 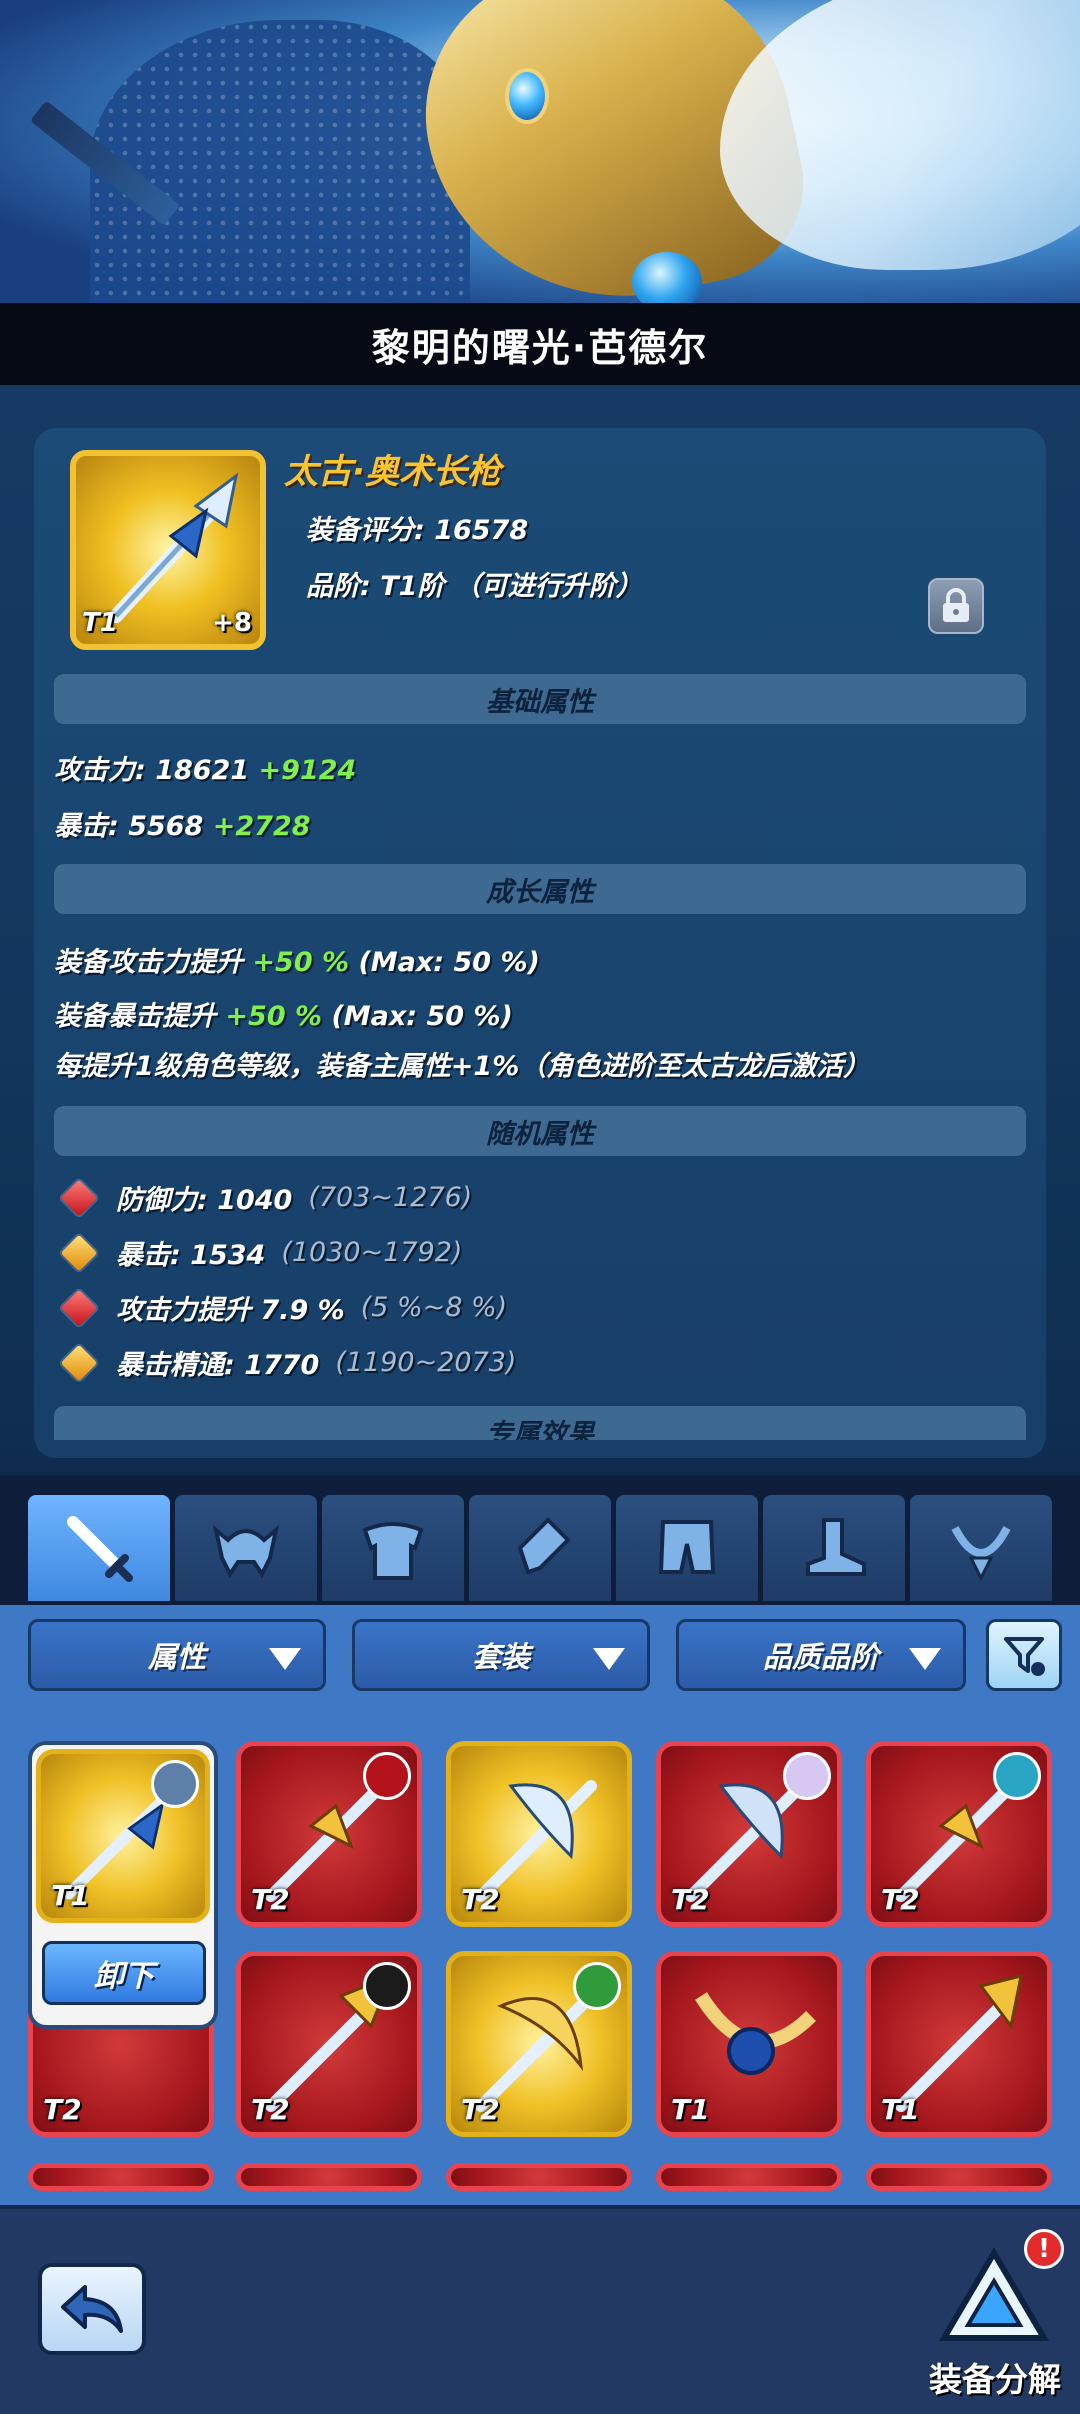 I want to click on boots-icon, so click(x=836, y=1547).